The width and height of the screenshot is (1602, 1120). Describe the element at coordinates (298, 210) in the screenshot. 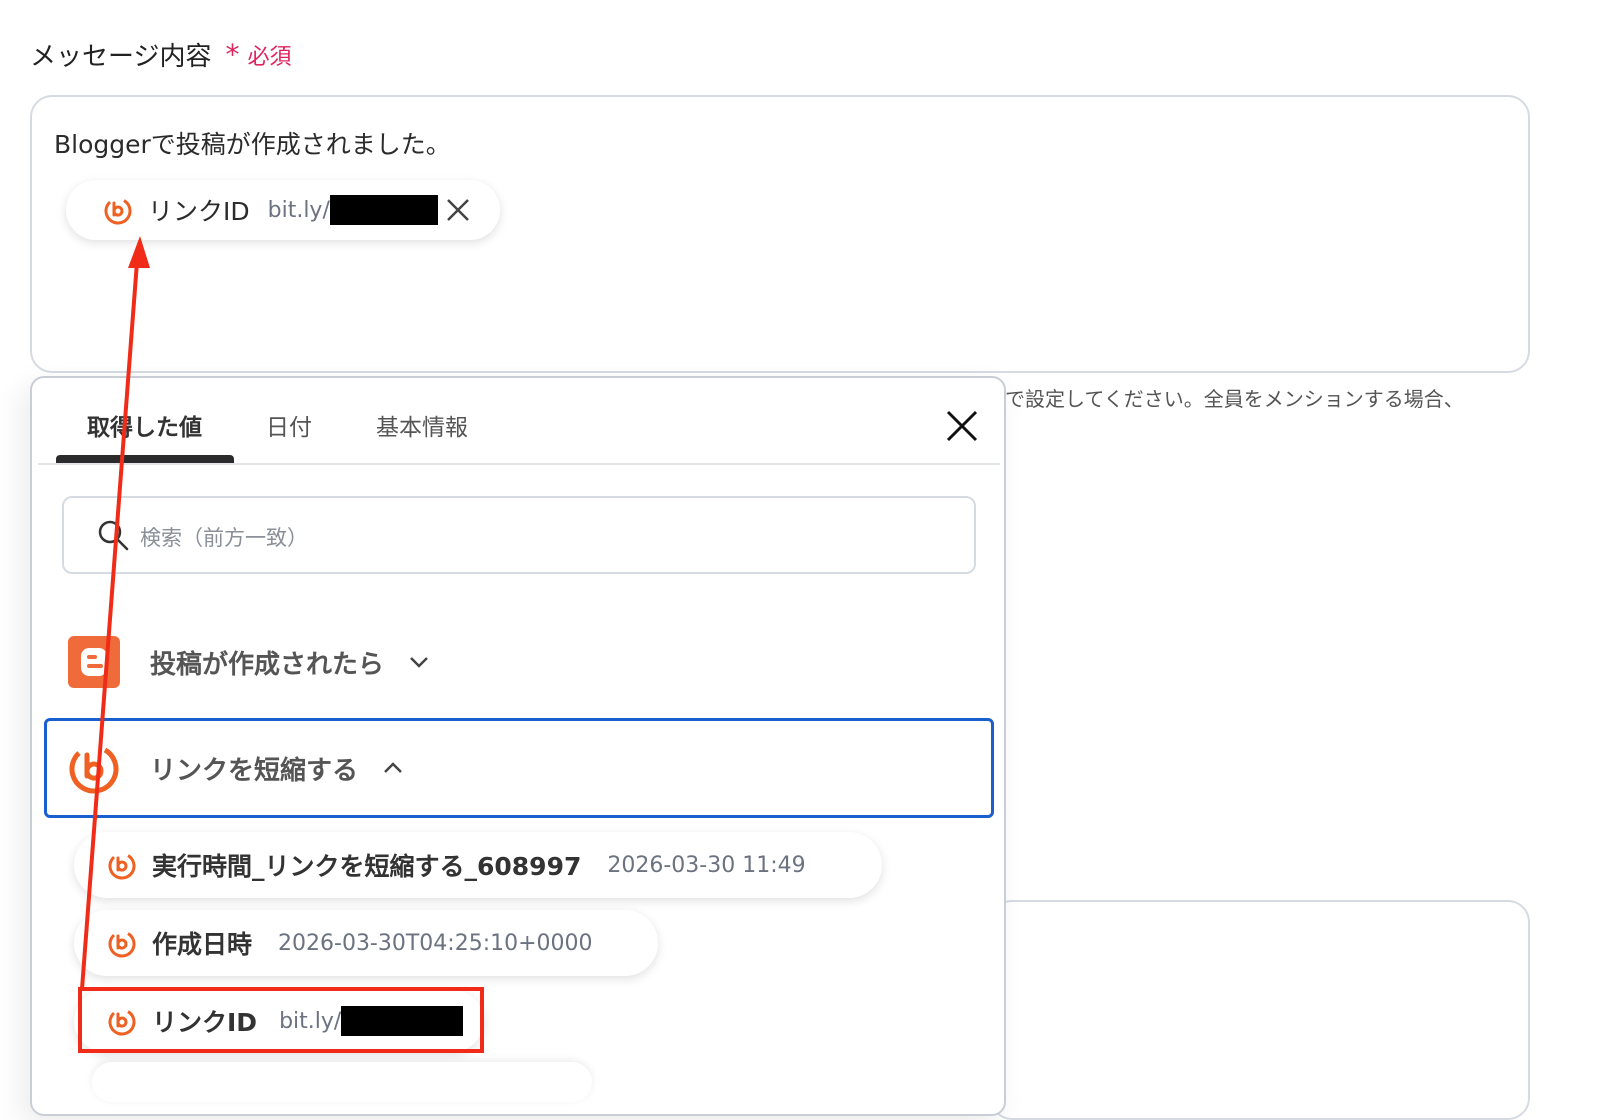

I see `pill-value: bit.ly/` at that location.